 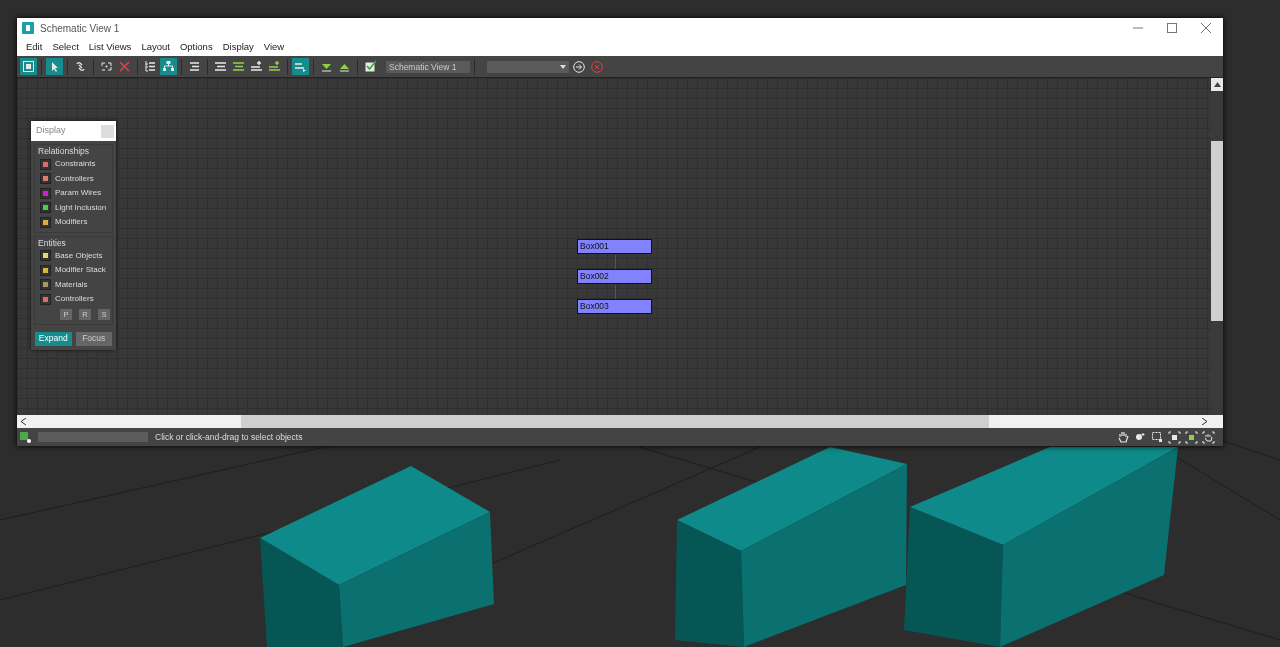 I want to click on schematic-node: Box002, so click(x=614, y=276).